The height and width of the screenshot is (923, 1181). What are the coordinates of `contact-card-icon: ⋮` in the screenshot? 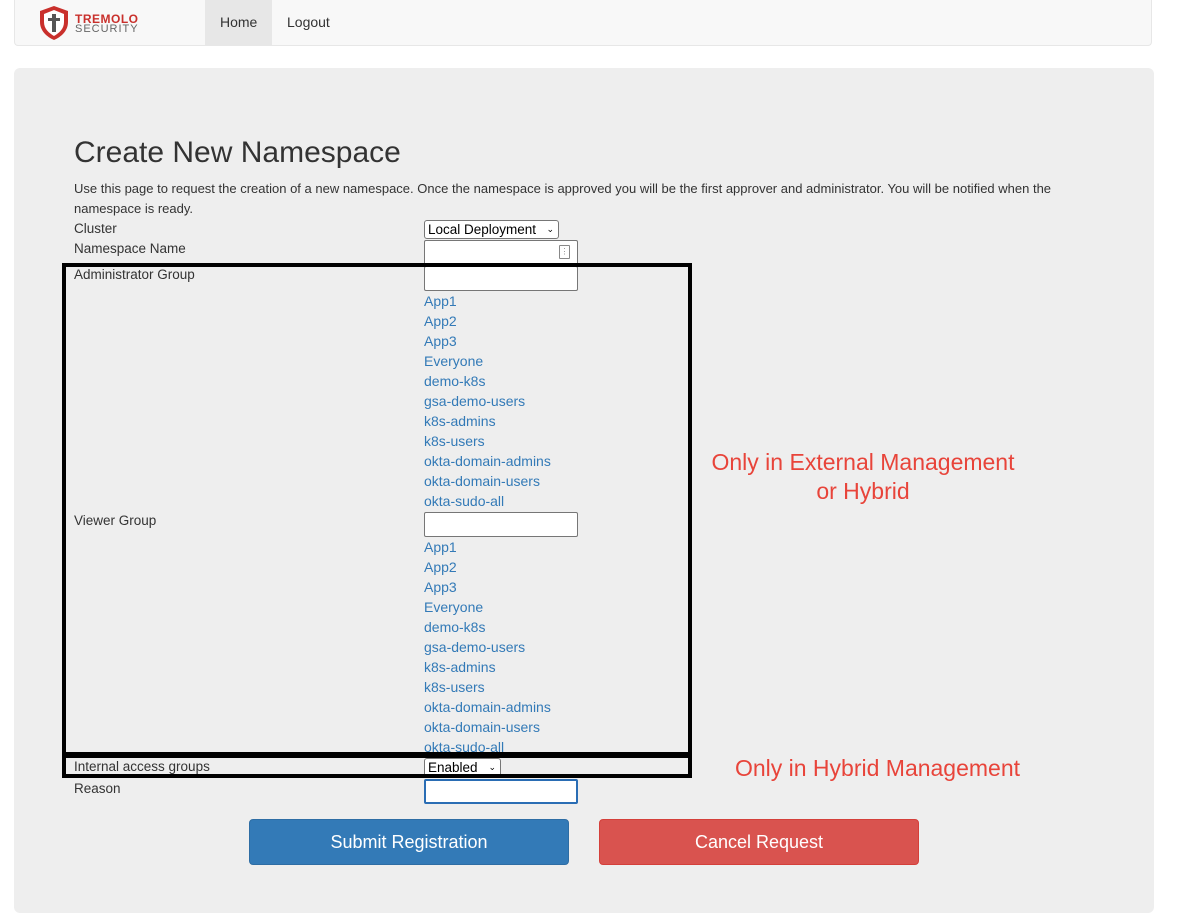 It's located at (564, 252).